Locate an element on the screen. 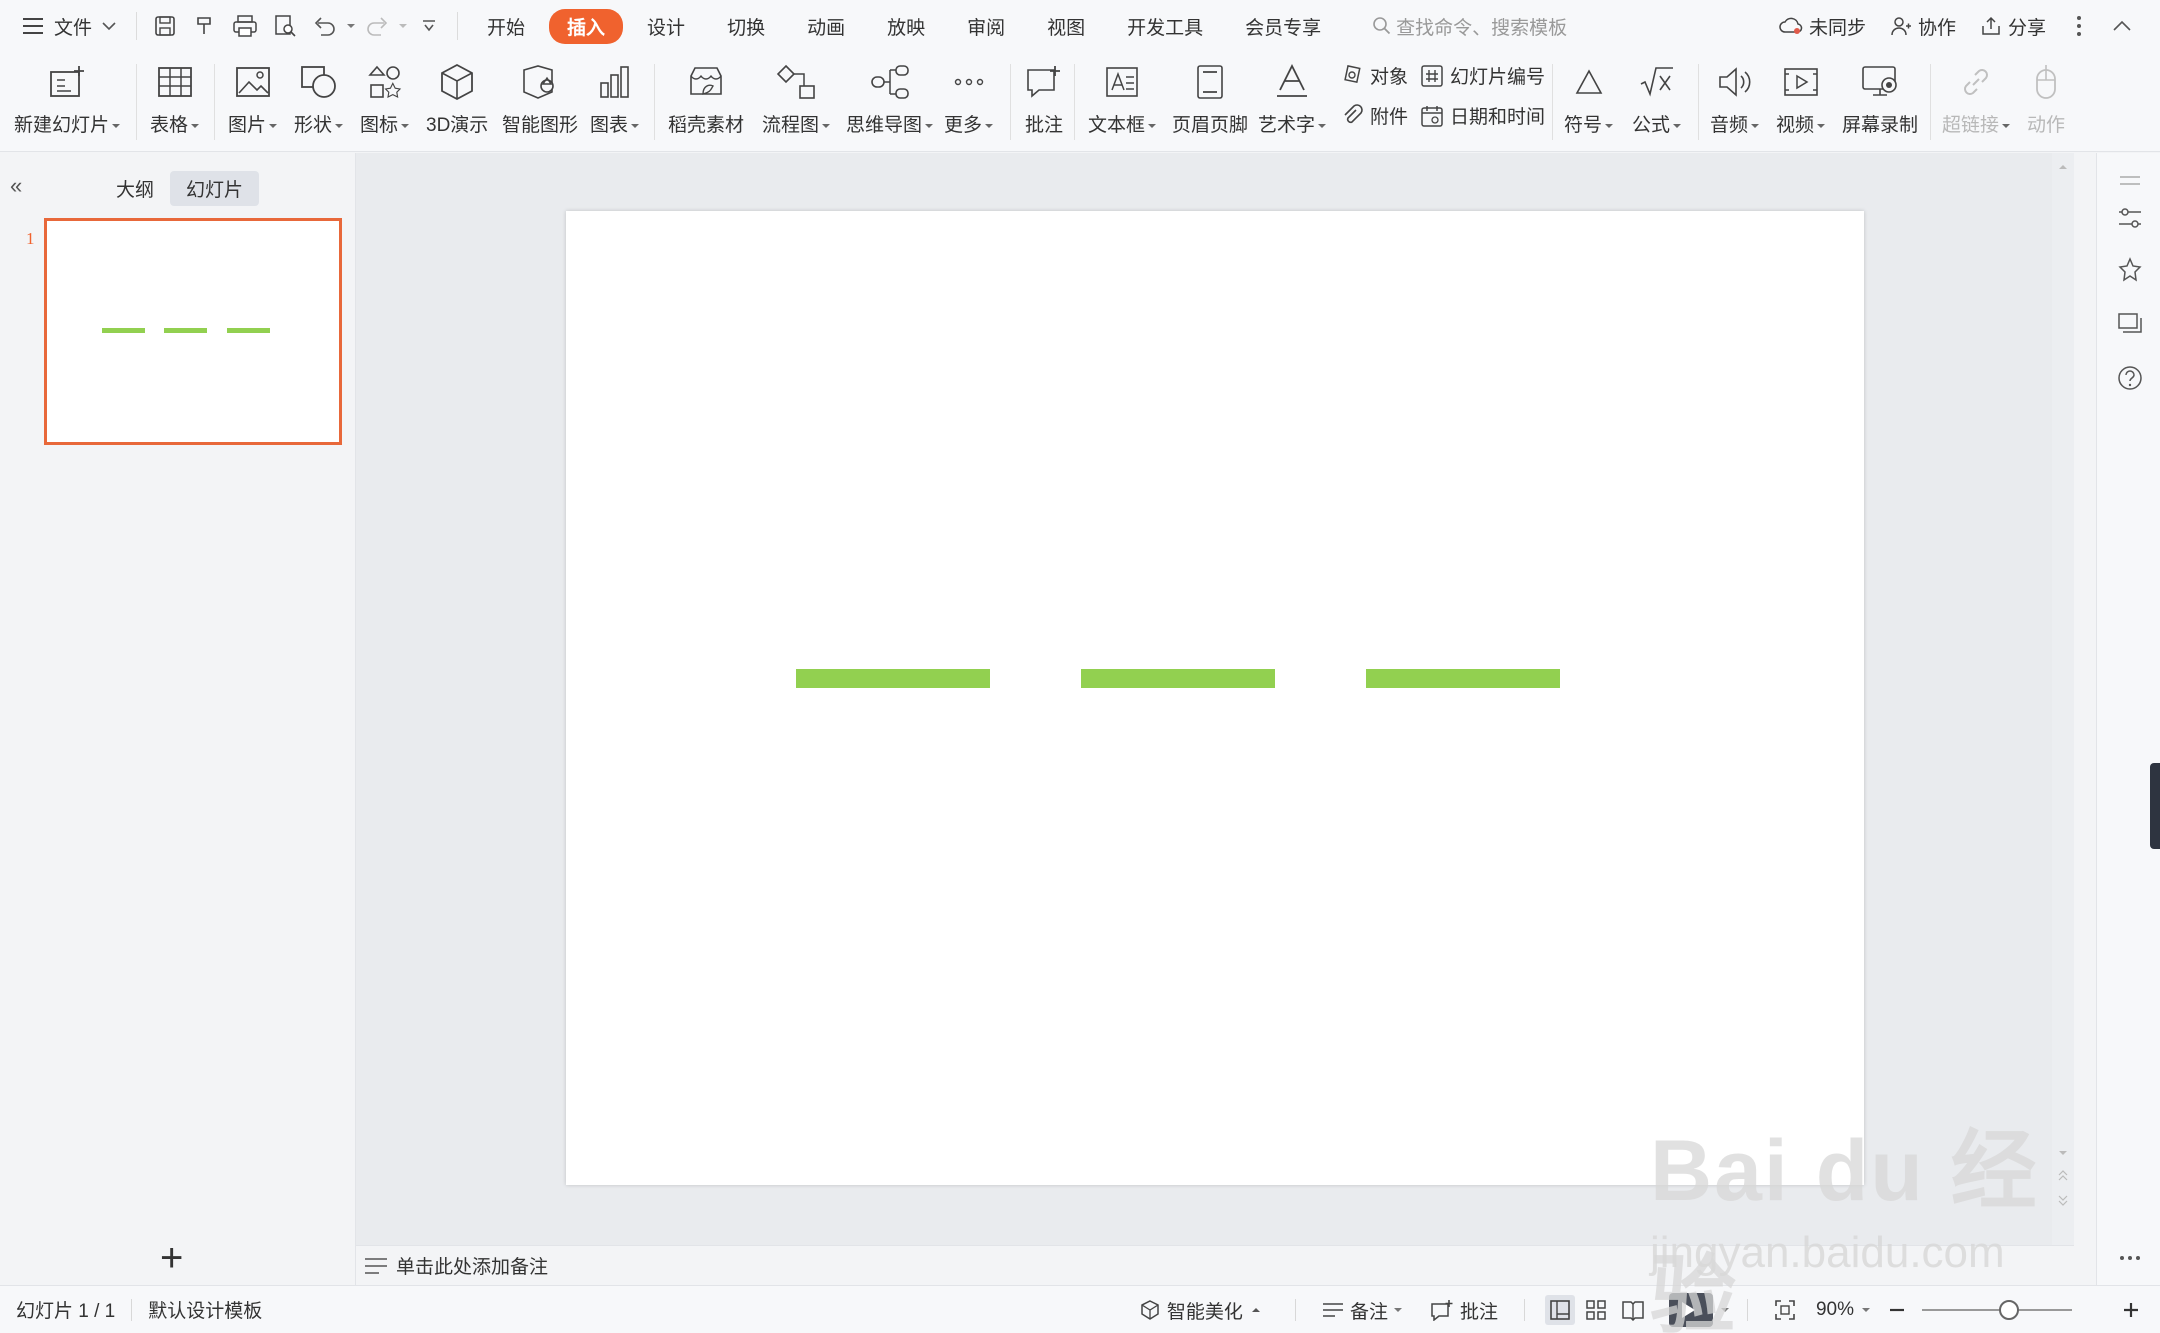  new-slide-icon is located at coordinates (67, 82).